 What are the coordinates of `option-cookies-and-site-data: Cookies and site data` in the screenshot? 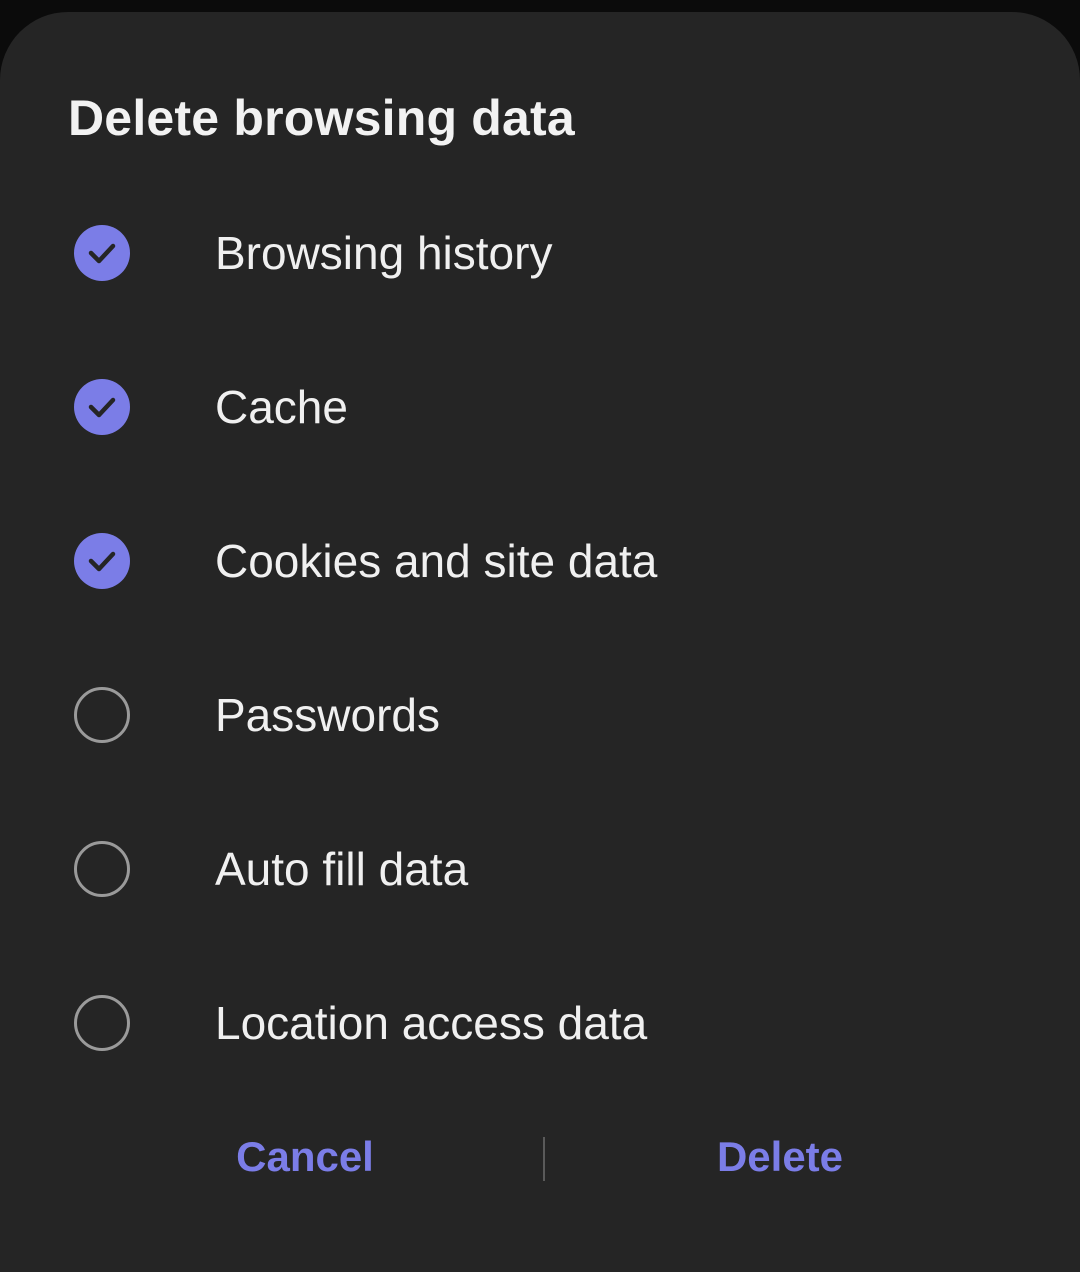 It's located at (540, 561).